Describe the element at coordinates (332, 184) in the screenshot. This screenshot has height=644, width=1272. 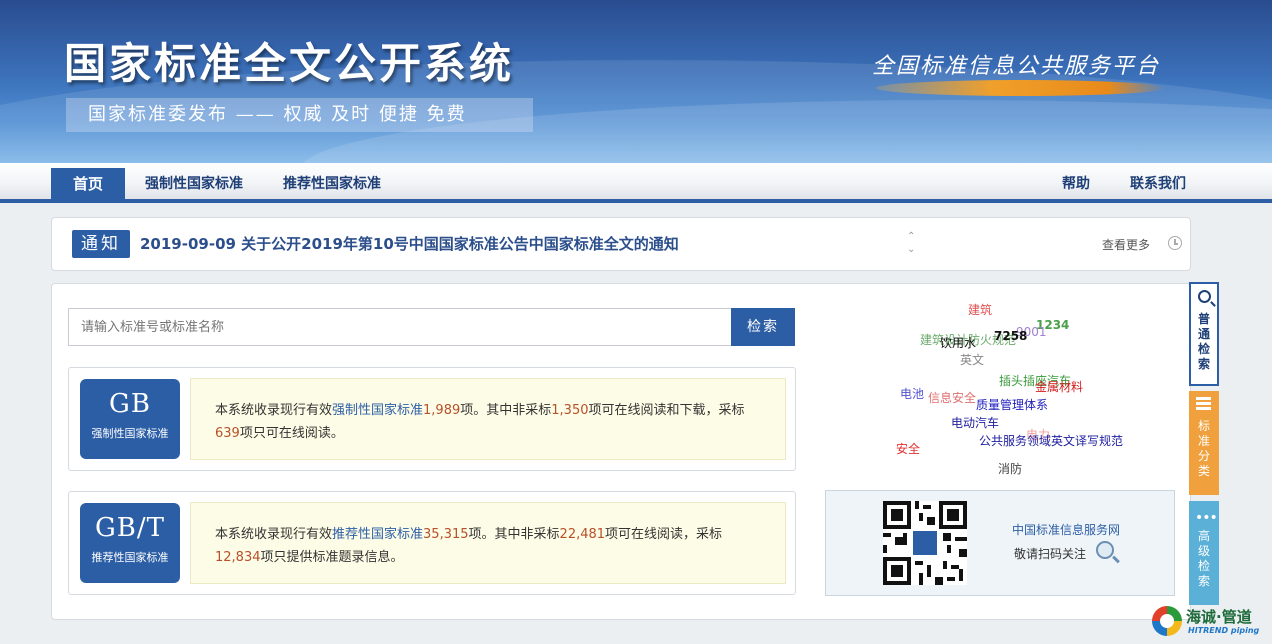
I see `nav-recommended-standards: 推荐性国家标准` at that location.